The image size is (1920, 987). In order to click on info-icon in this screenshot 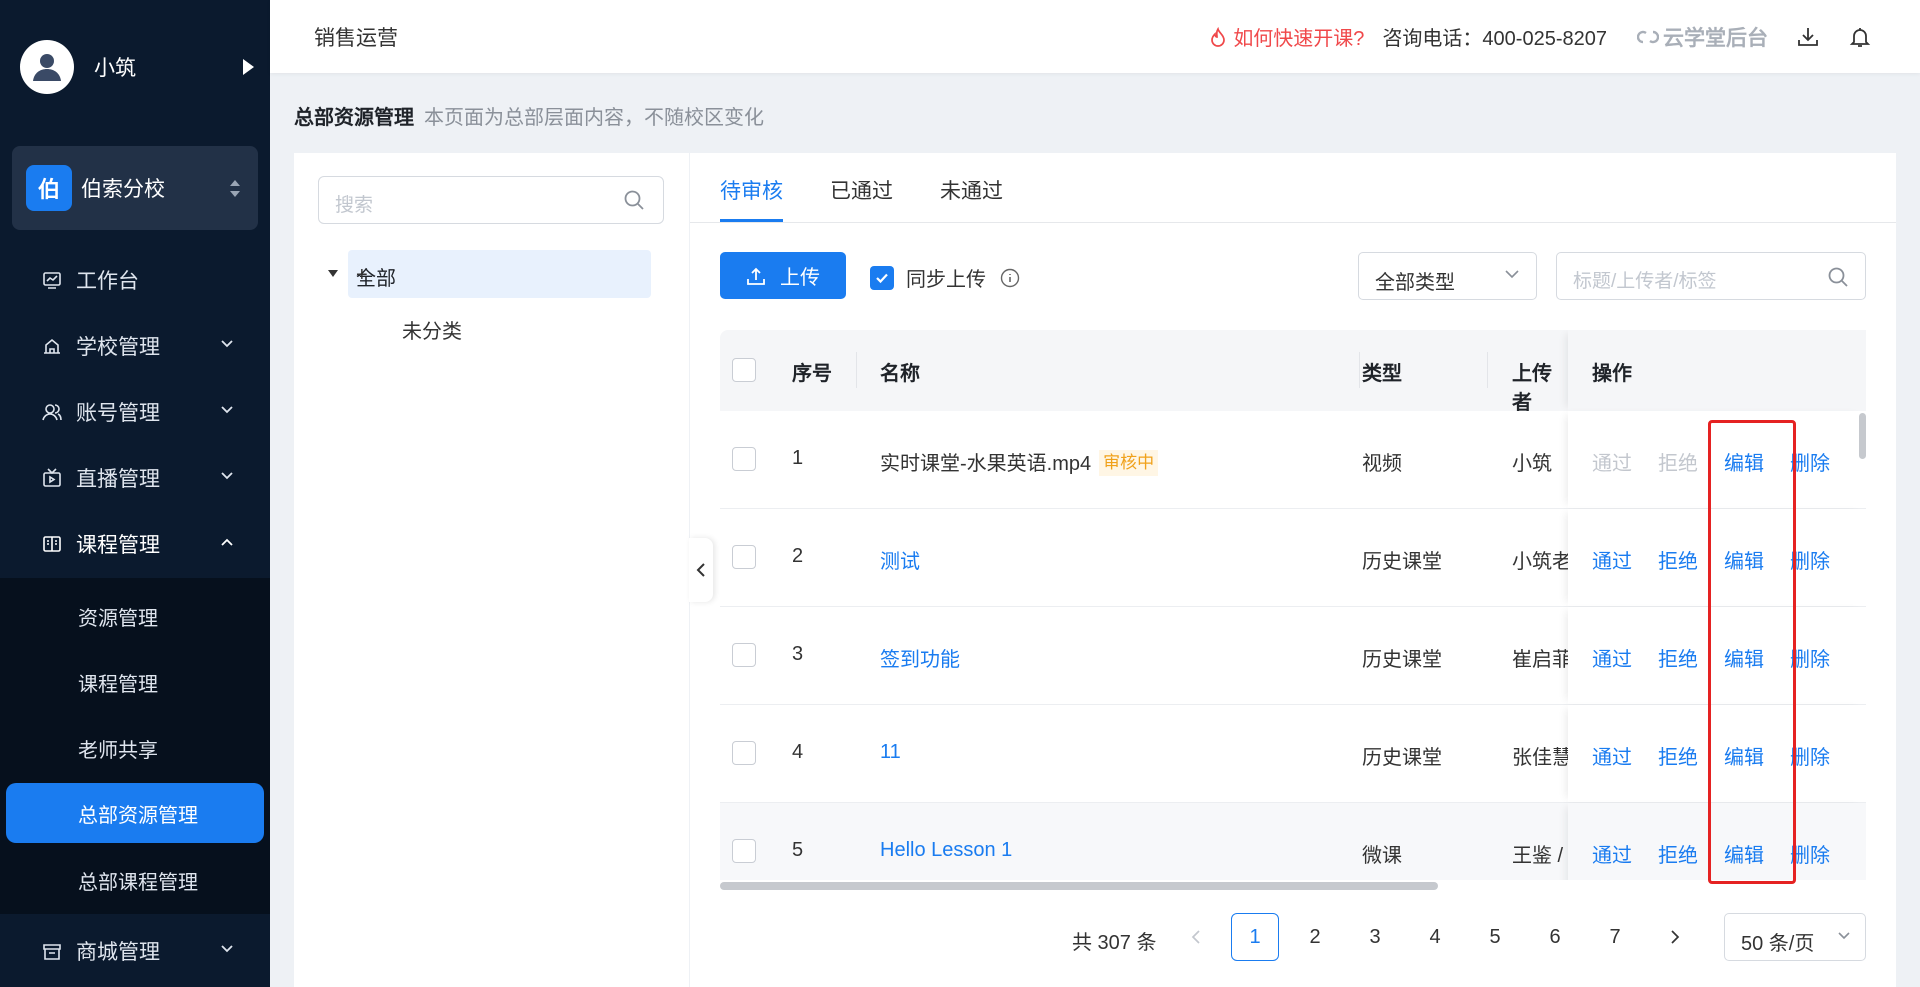, I will do `click(1010, 278)`.